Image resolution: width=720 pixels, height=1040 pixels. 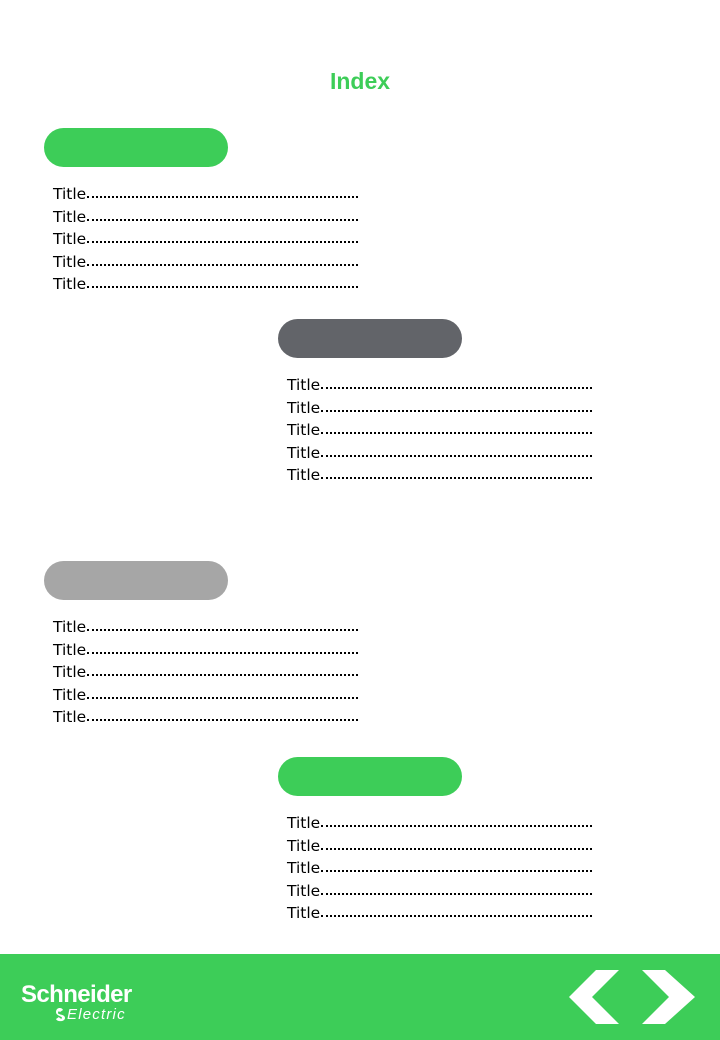 I want to click on svg-text: Electric, so click(x=96, y=1014).